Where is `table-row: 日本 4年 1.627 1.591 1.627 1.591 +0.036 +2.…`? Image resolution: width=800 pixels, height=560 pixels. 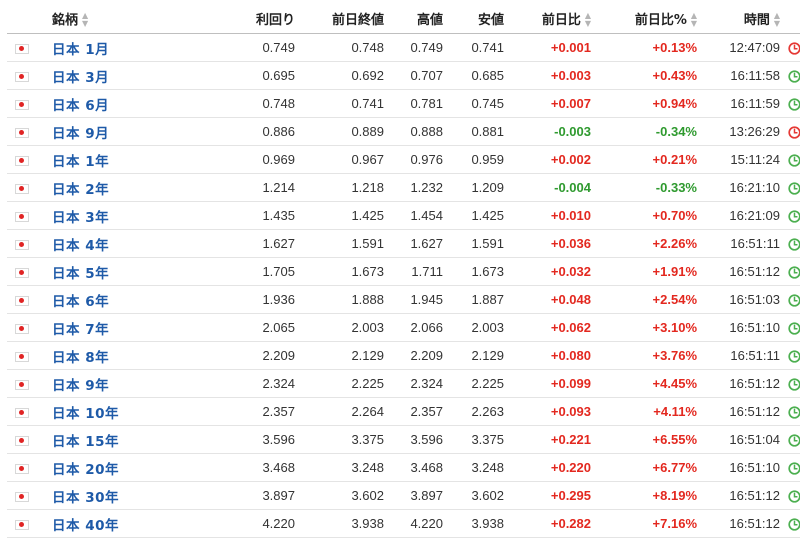 table-row: 日本 4年 1.627 1.591 1.627 1.591 +0.036 +2.… is located at coordinates (403, 243).